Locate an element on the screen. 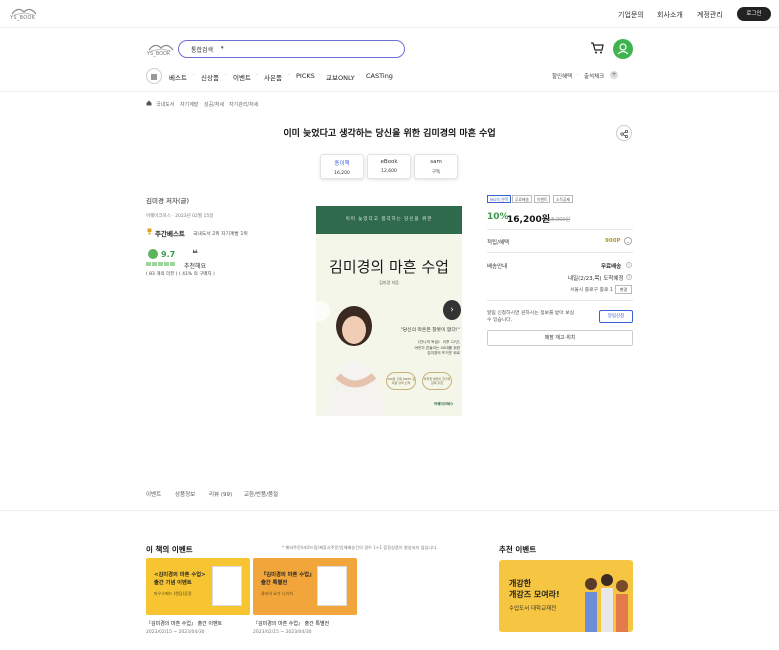  event-banner-line: <김미경의 마흔 수업> is located at coordinates (180, 575).